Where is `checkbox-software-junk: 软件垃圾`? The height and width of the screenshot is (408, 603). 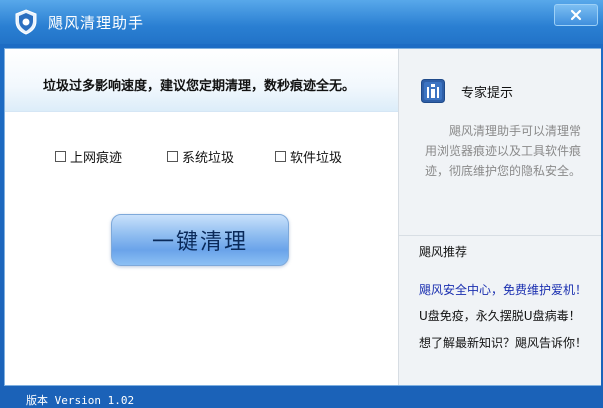
checkbox-software-junk: 软件垃圾 is located at coordinates (308, 156).